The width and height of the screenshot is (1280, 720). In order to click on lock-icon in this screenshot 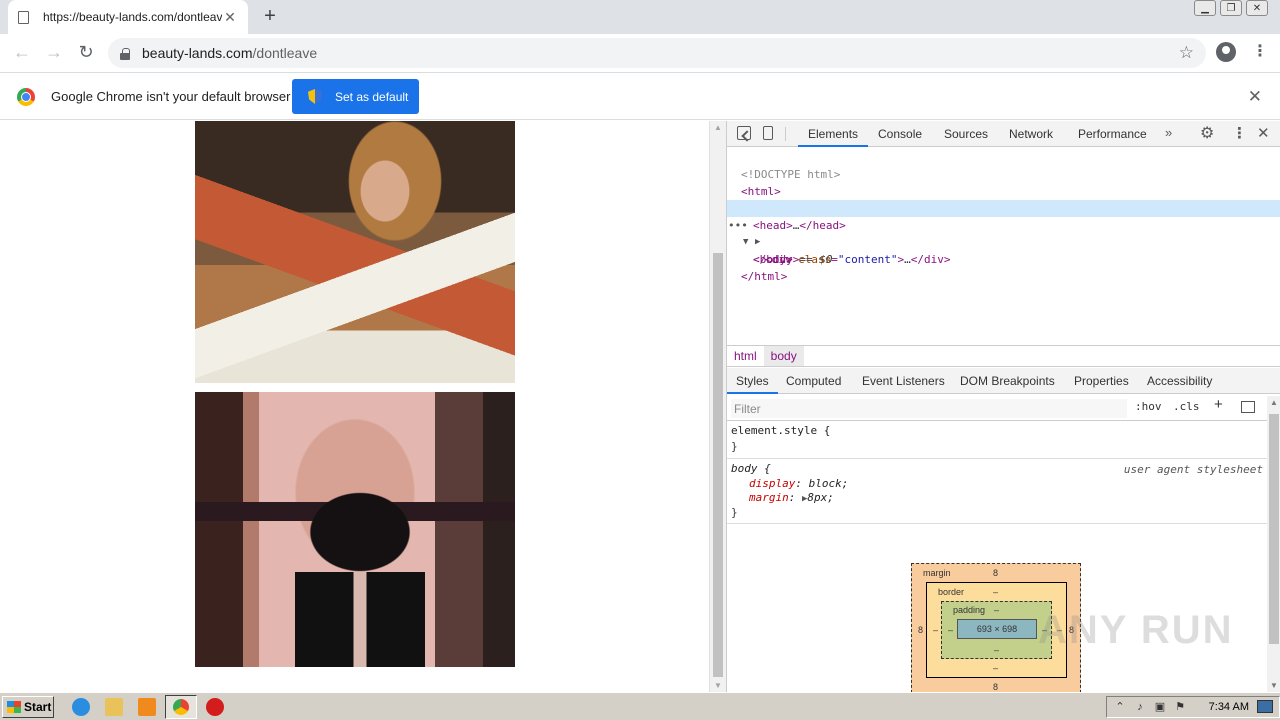, I will do `click(125, 53)`.